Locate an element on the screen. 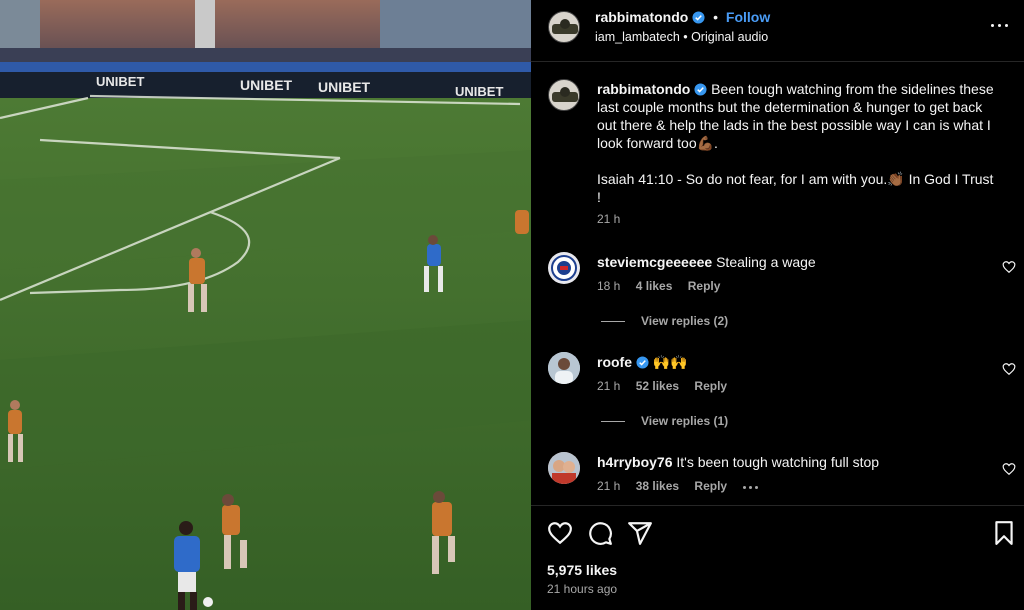 This screenshot has width=1024, height=610. comment-time: 18 h is located at coordinates (608, 286).